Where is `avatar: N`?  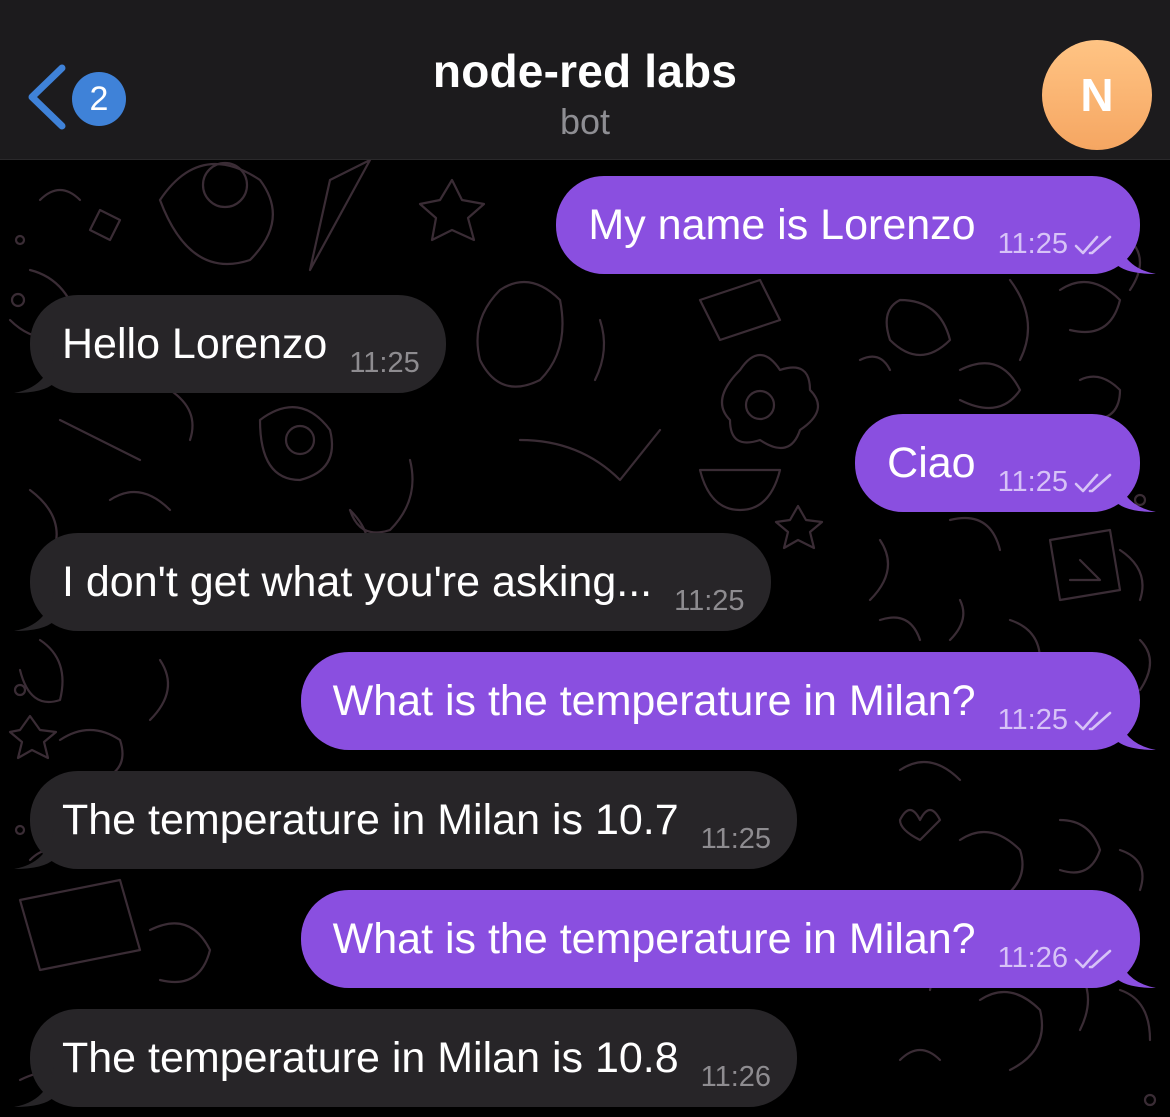 avatar: N is located at coordinates (1097, 95).